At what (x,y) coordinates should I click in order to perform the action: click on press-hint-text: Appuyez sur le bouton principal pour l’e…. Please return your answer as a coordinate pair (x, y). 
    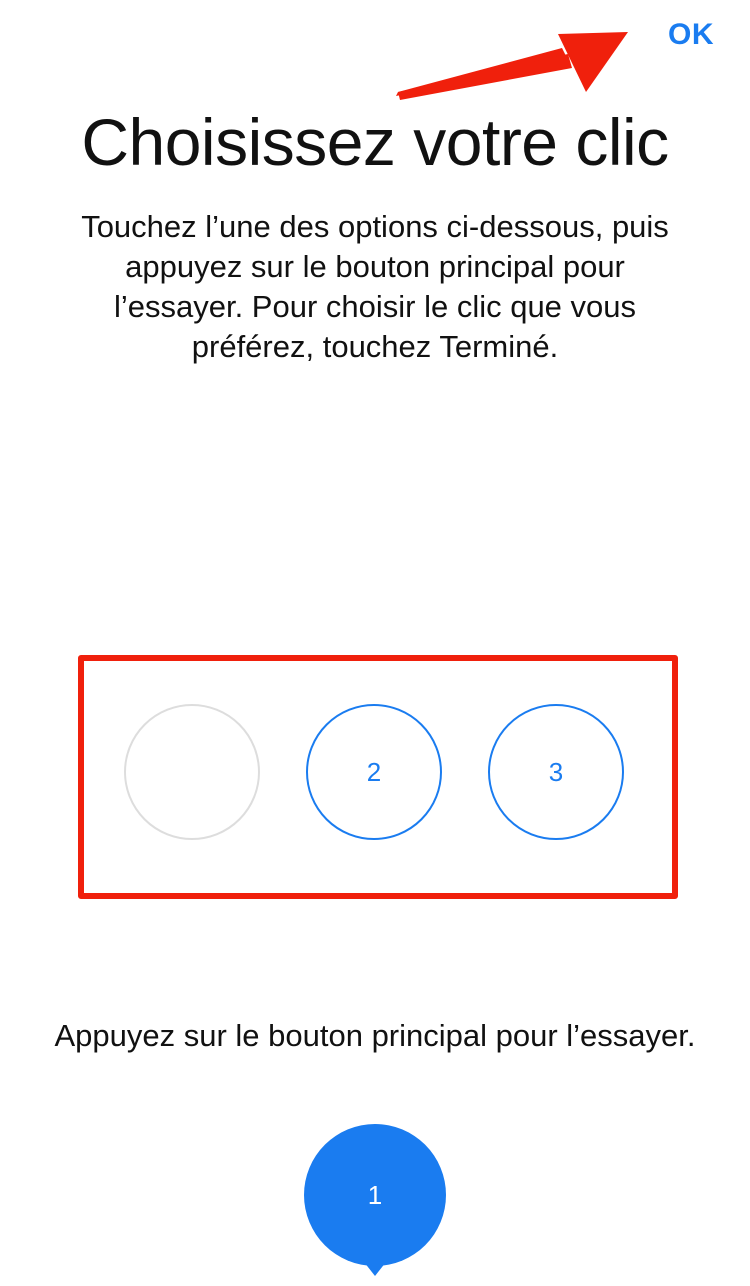
    Looking at the image, I should click on (375, 1035).